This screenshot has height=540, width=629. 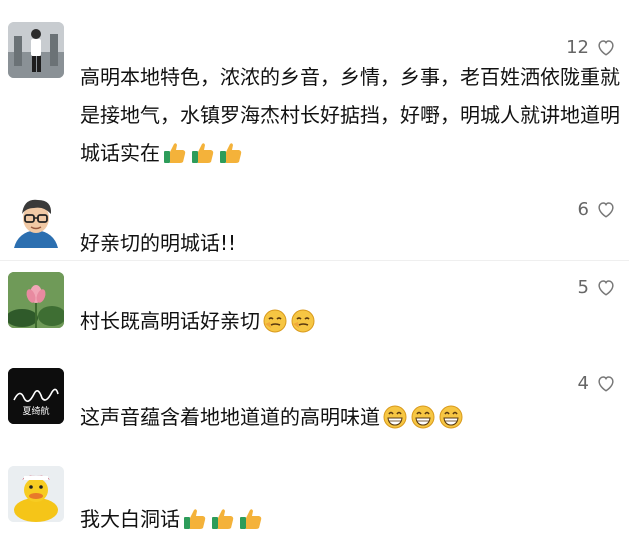 What do you see at coordinates (35, 411) in the screenshot?
I see `signature-text: 夏绮航` at bounding box center [35, 411].